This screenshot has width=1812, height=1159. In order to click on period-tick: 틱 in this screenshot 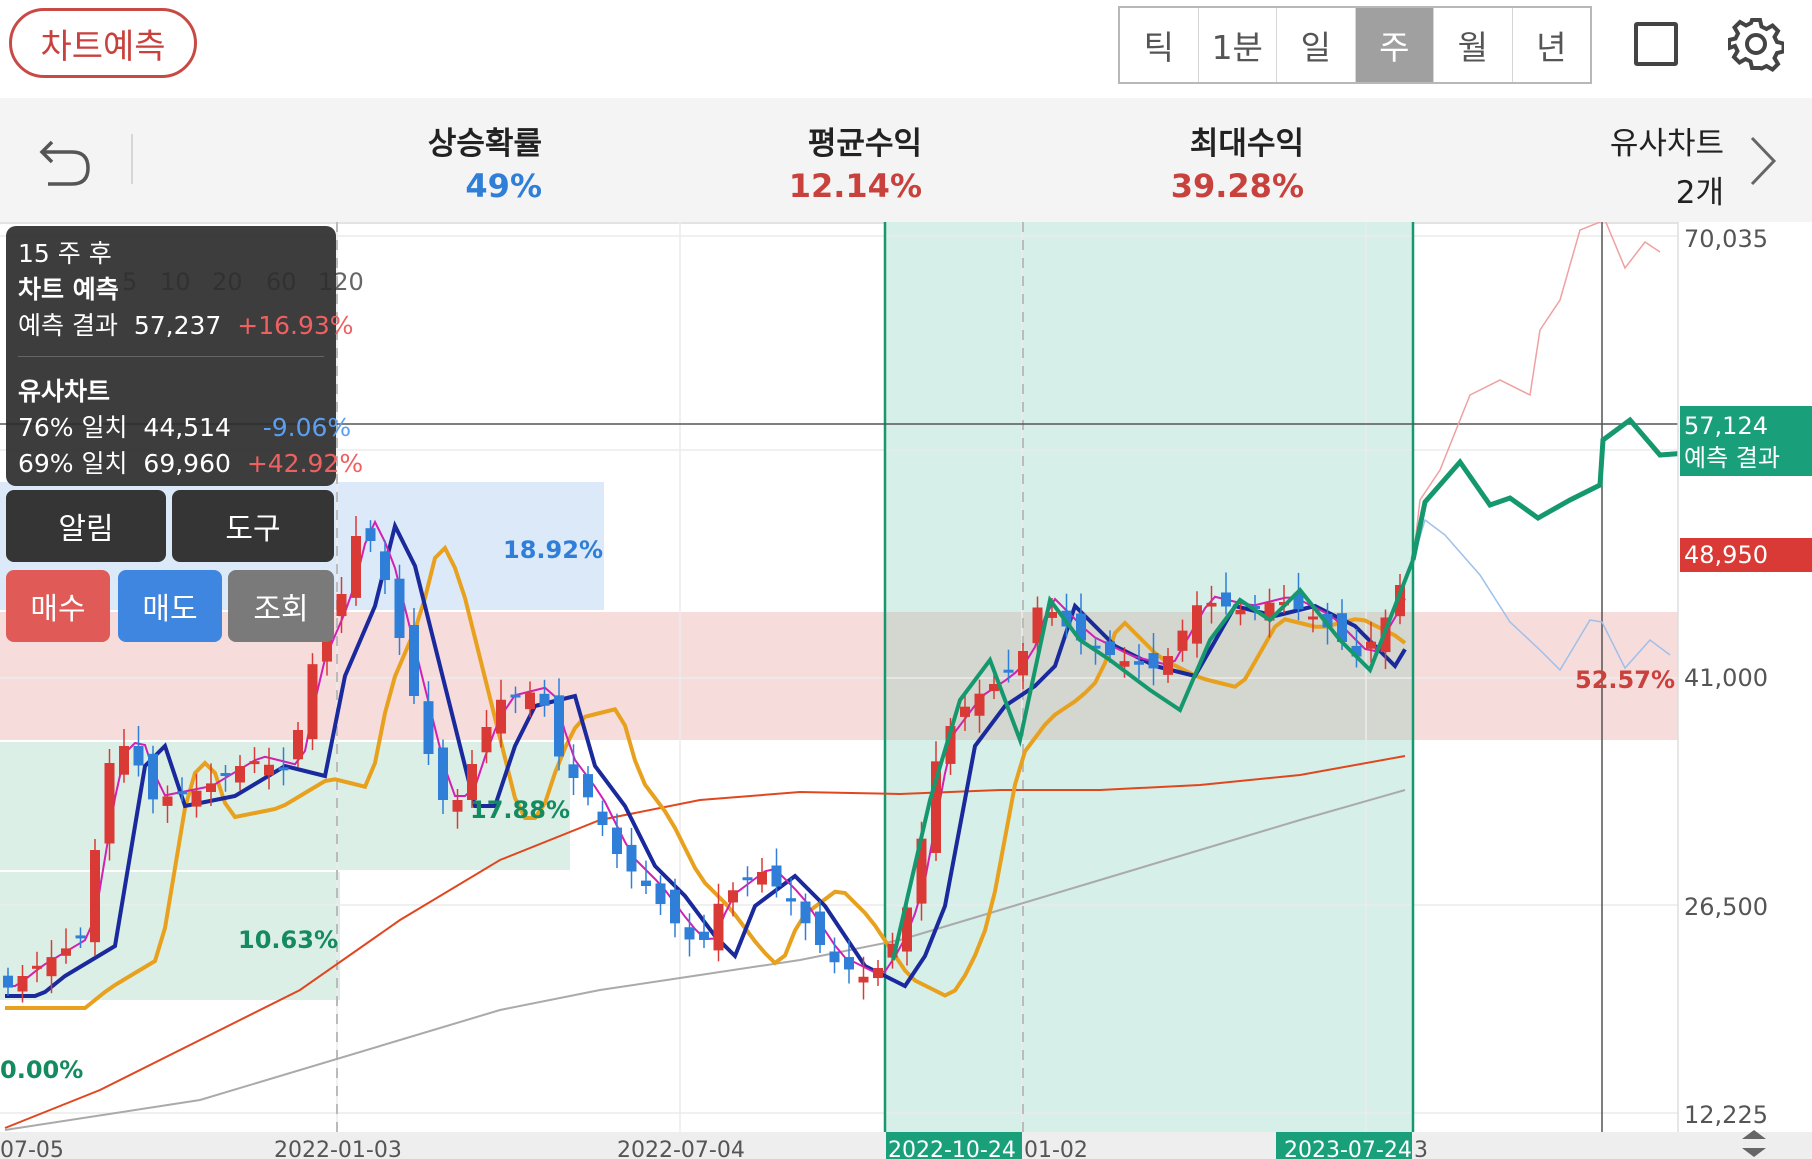, I will do `click(1159, 45)`.